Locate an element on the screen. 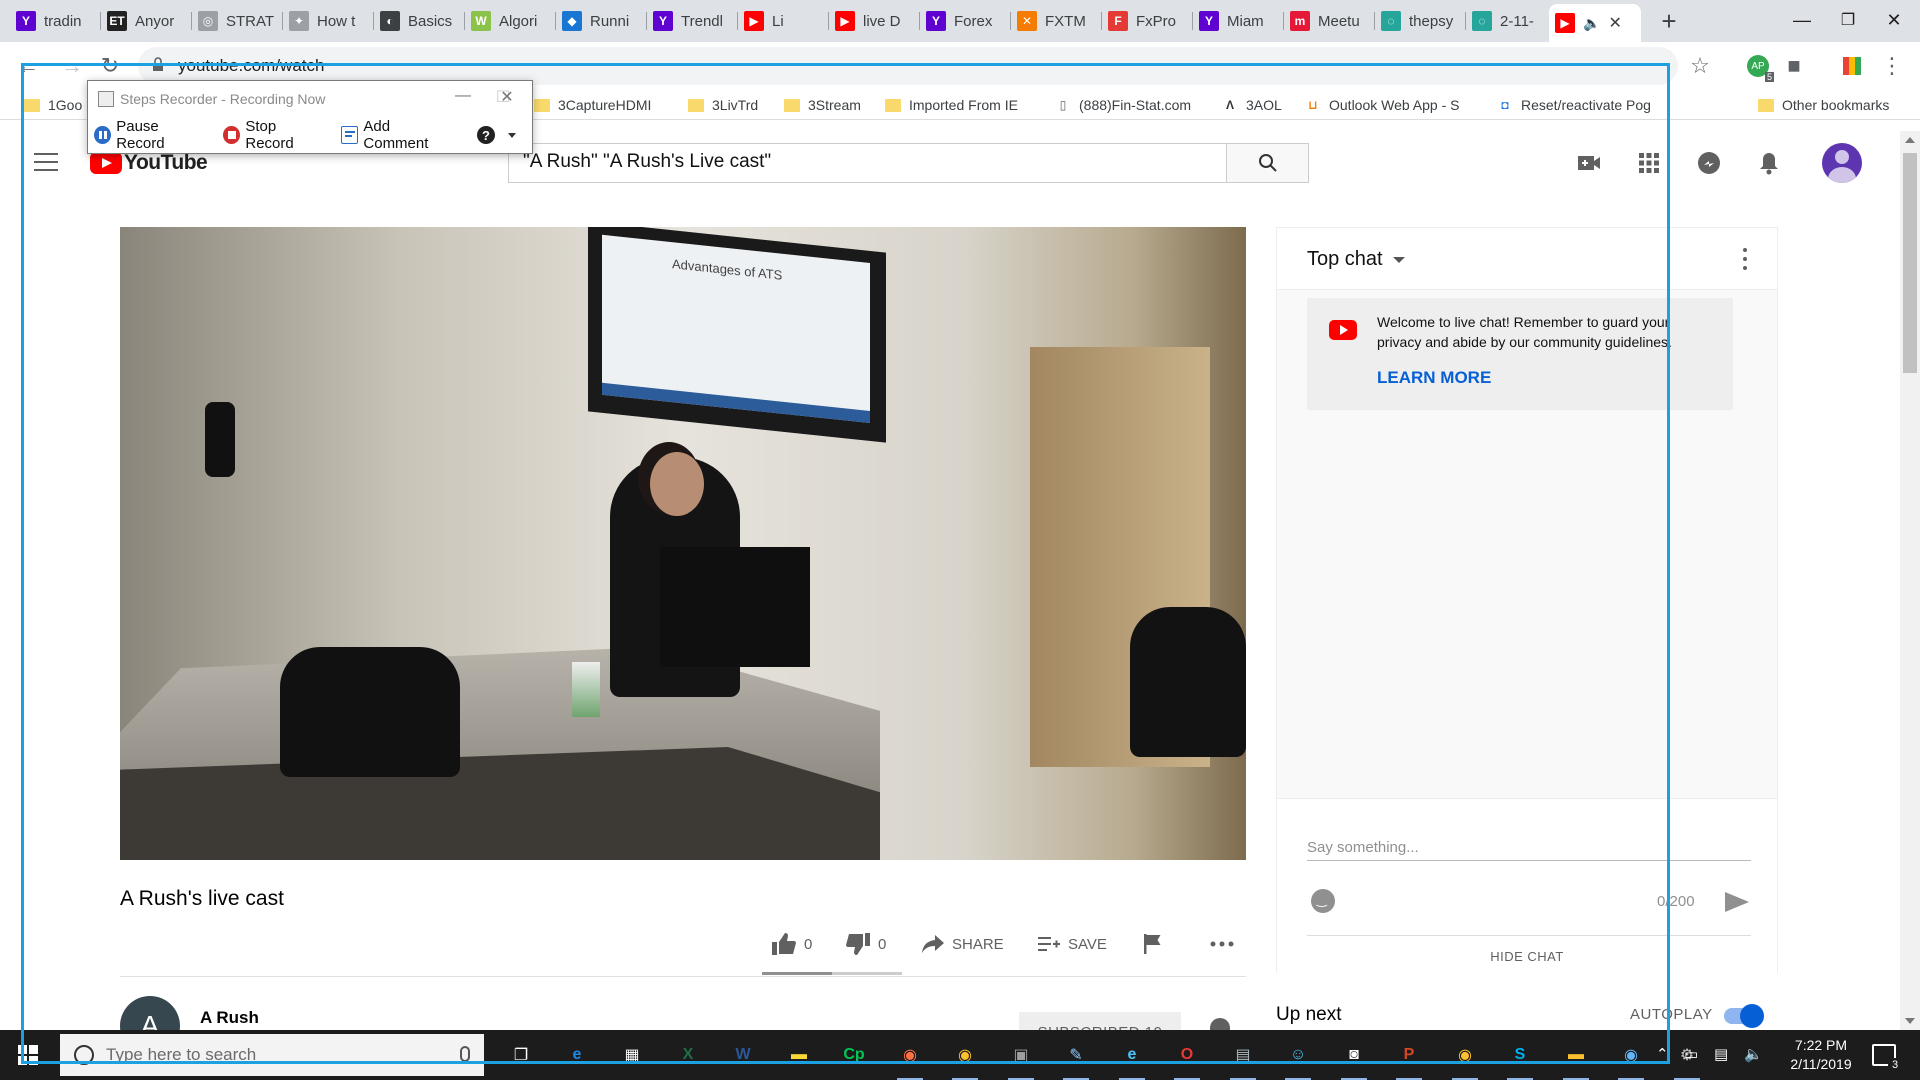 This screenshot has width=1920, height=1080. volume-icon: 🔈 is located at coordinates (1753, 1054).